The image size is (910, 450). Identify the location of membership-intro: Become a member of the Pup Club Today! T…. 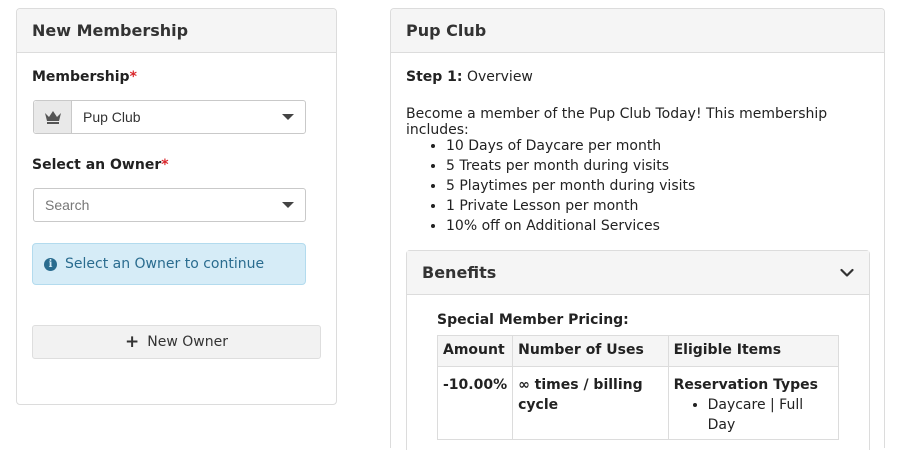
(617, 122).